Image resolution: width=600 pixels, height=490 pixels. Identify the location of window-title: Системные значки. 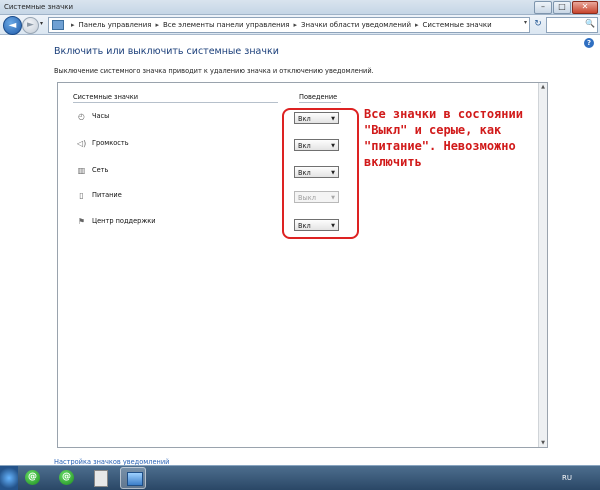
(39, 7).